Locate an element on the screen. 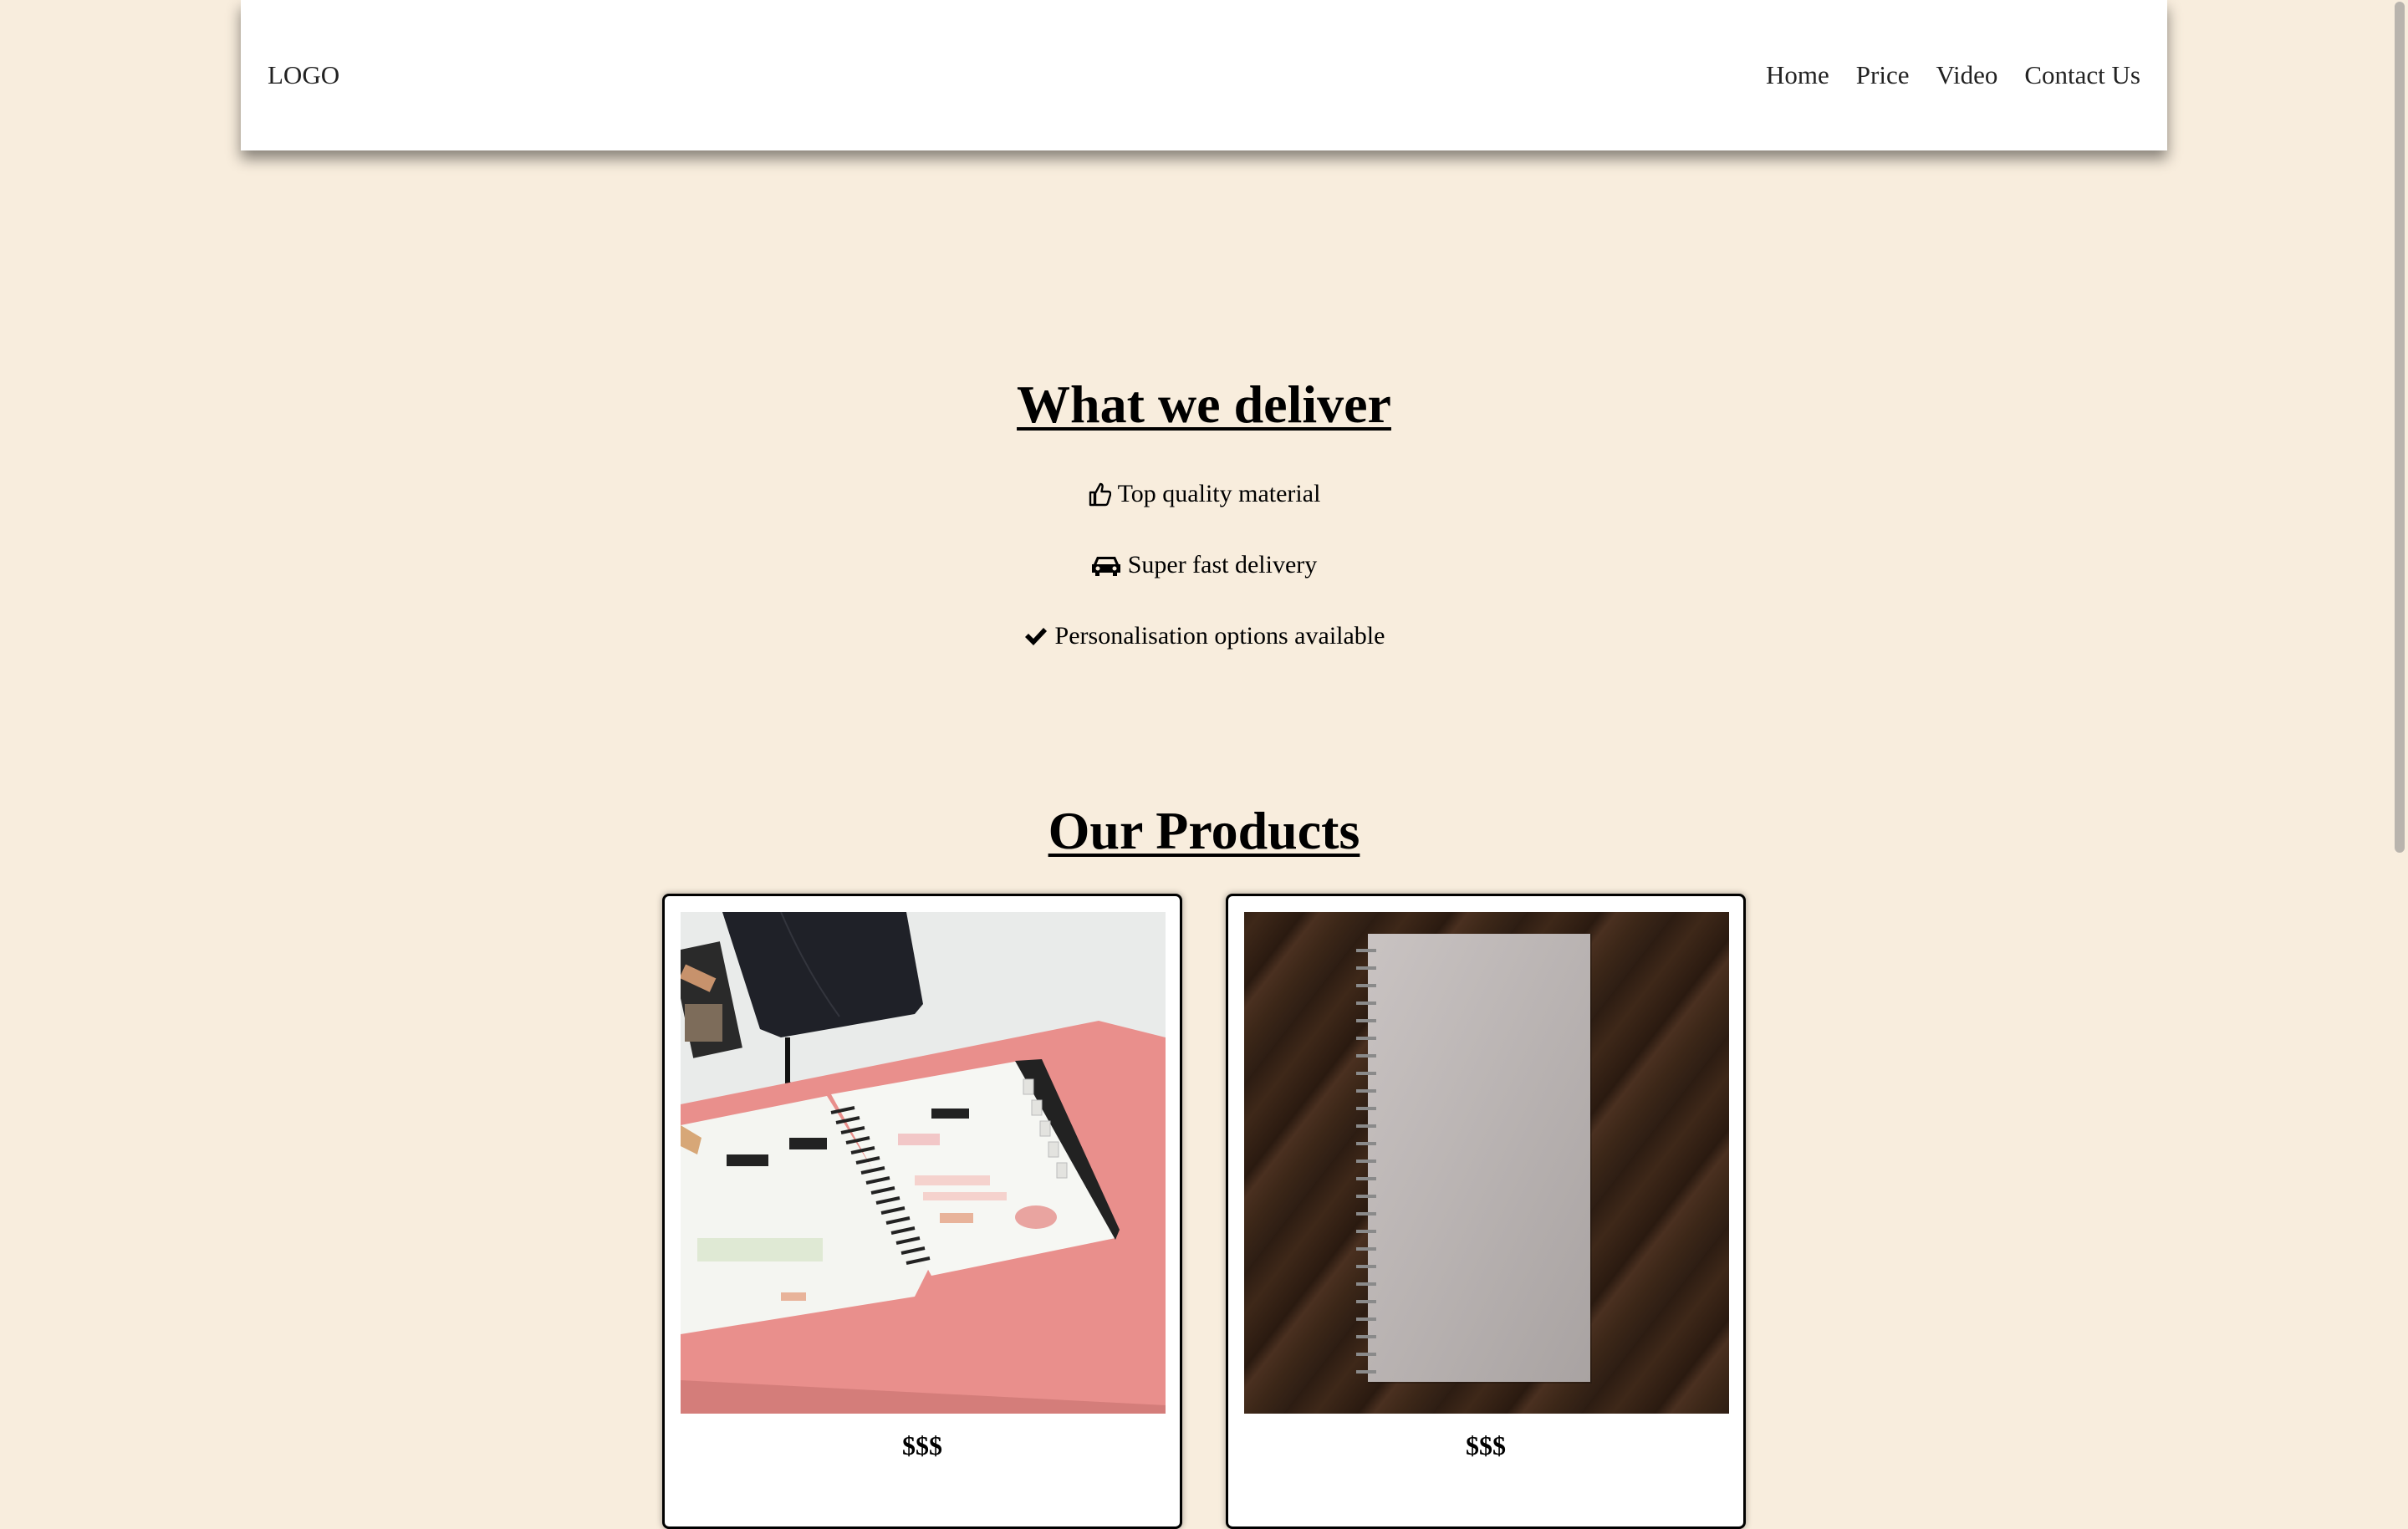 The image size is (2408, 1529). feature-item: Top quality material is located at coordinates (1204, 493).